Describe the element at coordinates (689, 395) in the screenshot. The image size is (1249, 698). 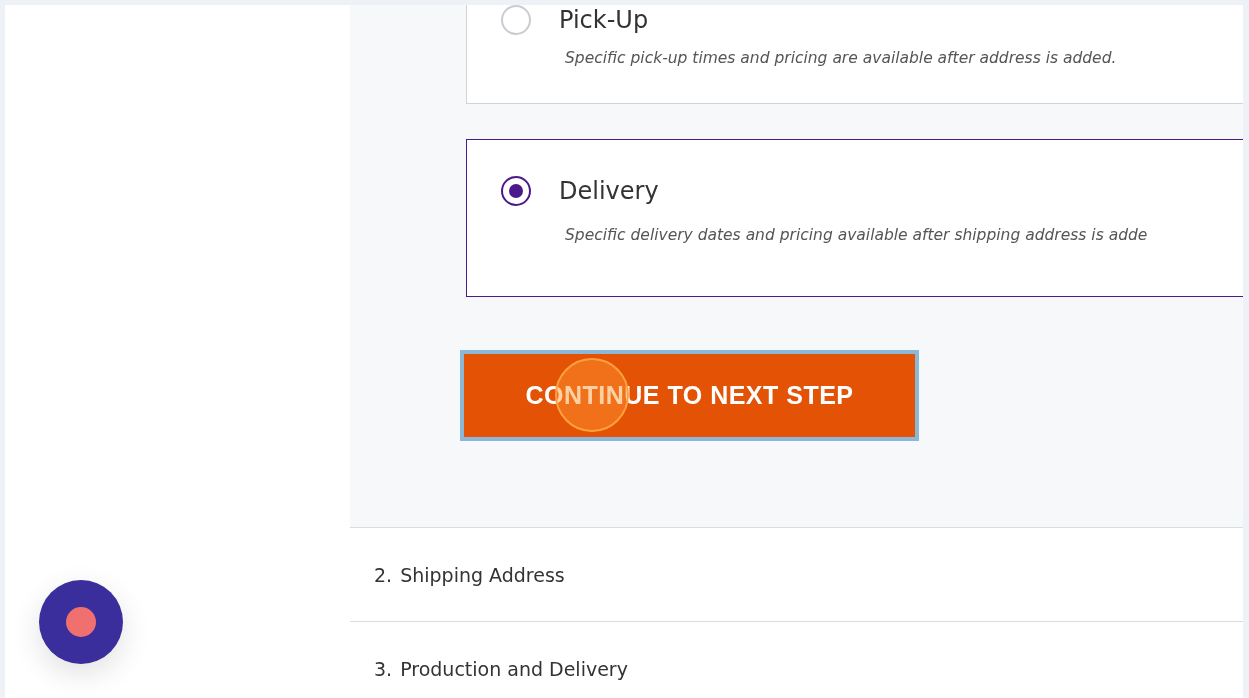
I see `continue-button: CONTINUE TO NEXT STEP` at that location.